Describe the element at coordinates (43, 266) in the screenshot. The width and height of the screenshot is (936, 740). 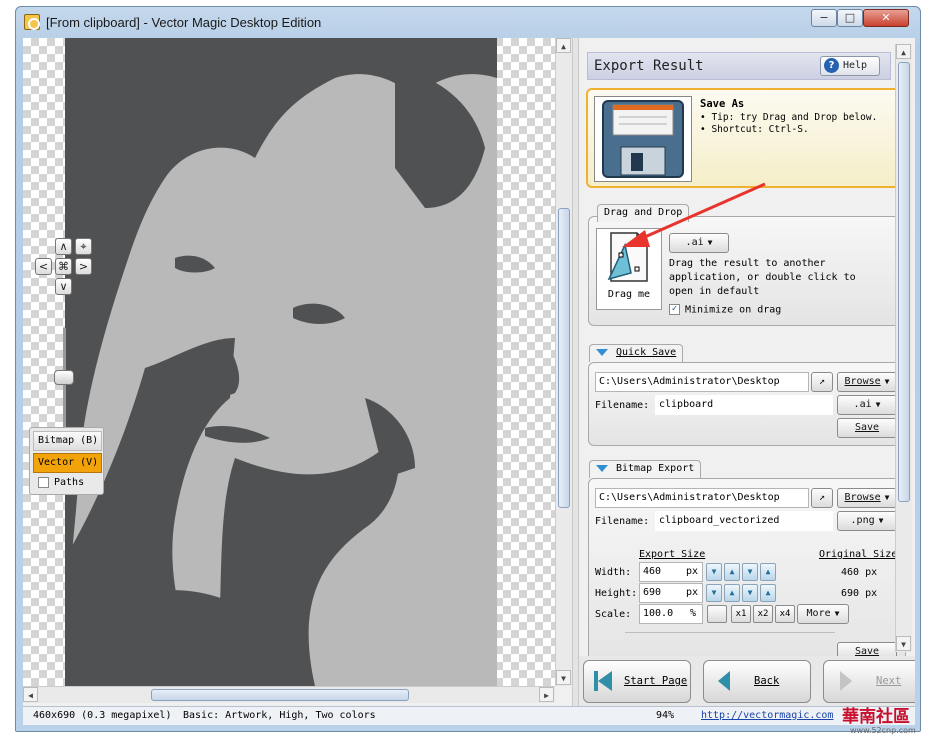
I see `pan-left-button: <` at that location.